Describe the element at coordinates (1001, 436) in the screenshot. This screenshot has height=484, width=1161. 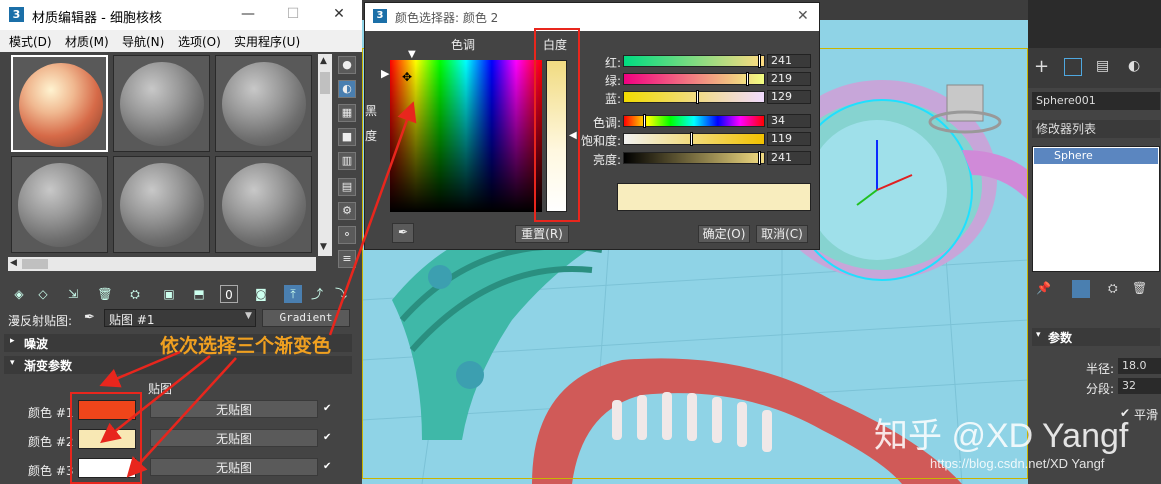
I see `watermark-text: 知乎 @XD Yangf` at that location.